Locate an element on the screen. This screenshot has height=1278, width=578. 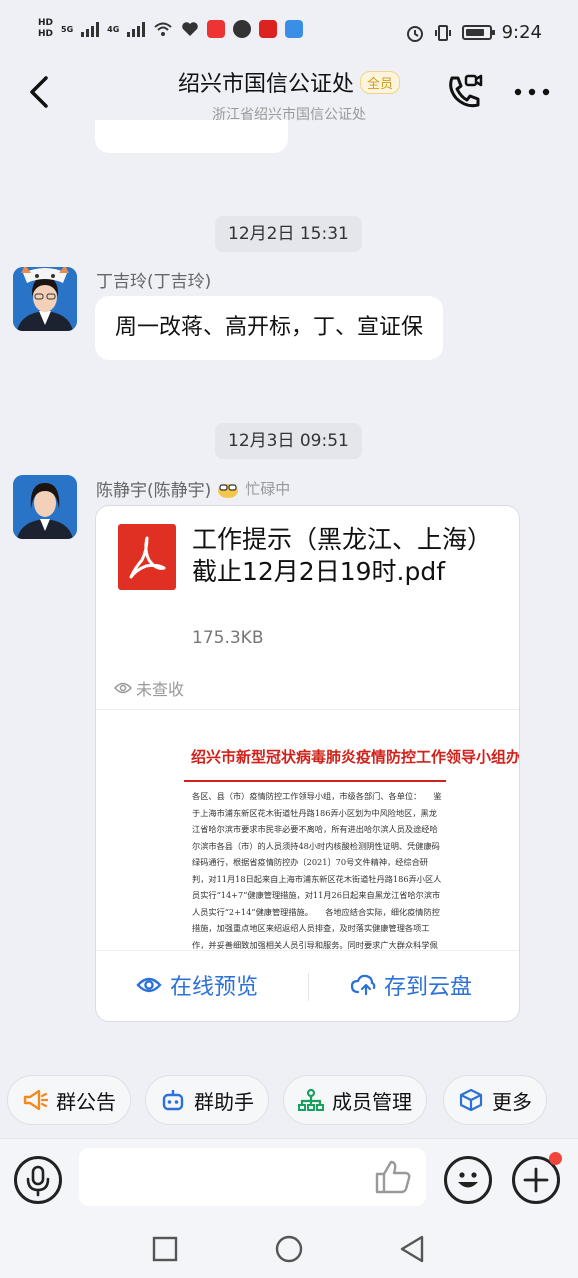
microphone-icon is located at coordinates (38, 1181).